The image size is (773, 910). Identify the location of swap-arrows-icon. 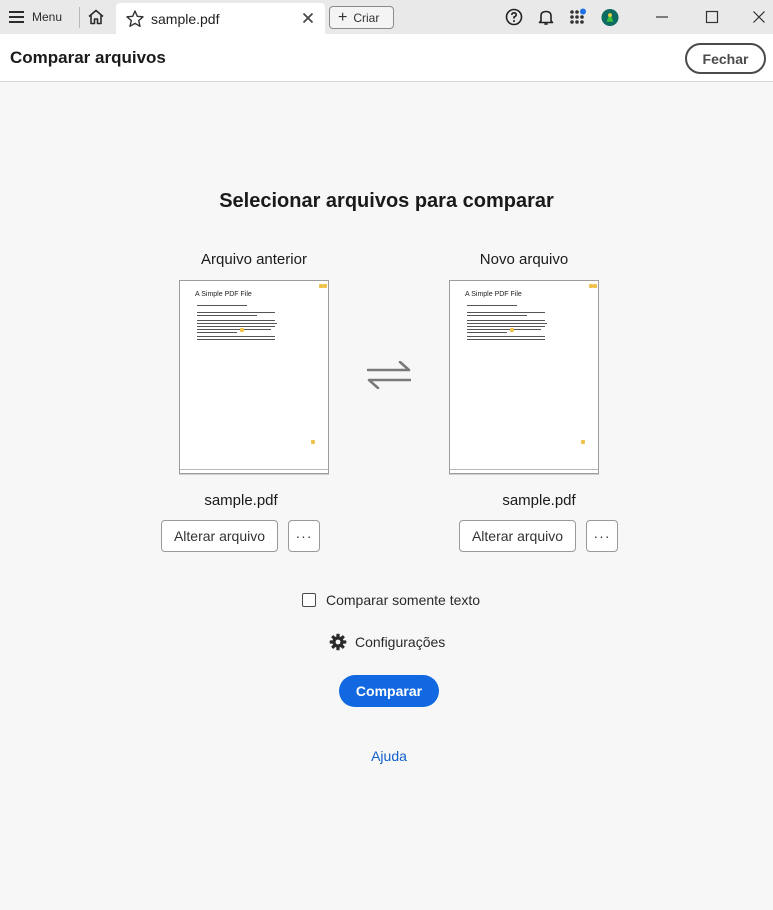
(389, 375).